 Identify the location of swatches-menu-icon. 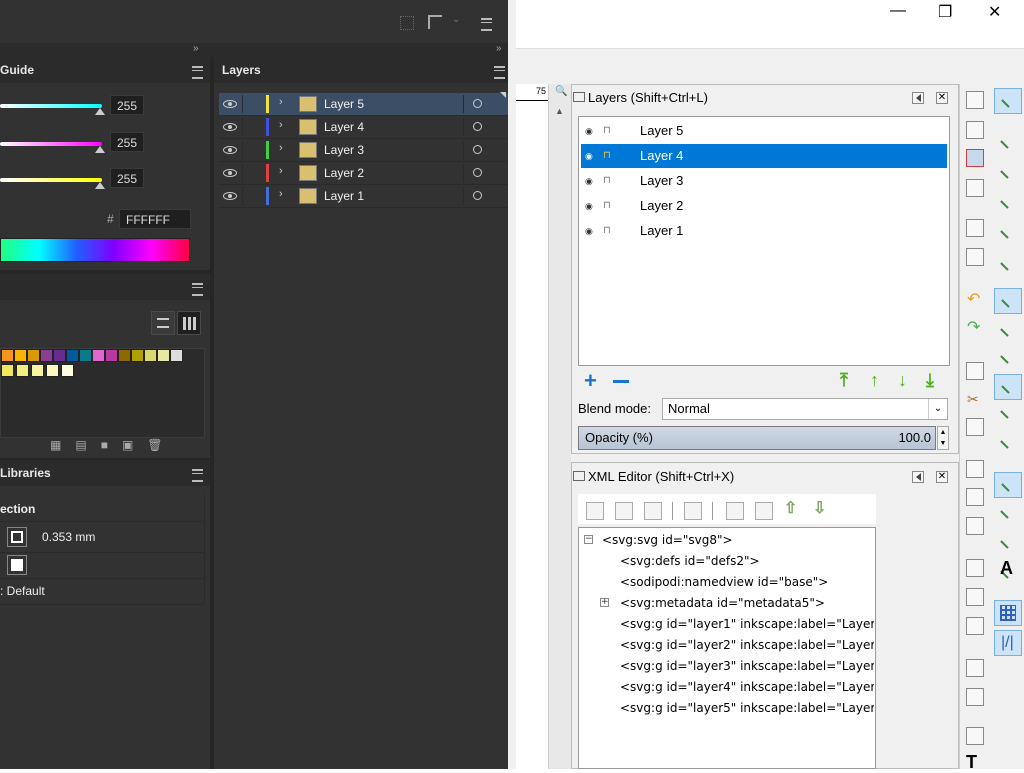
(197, 289).